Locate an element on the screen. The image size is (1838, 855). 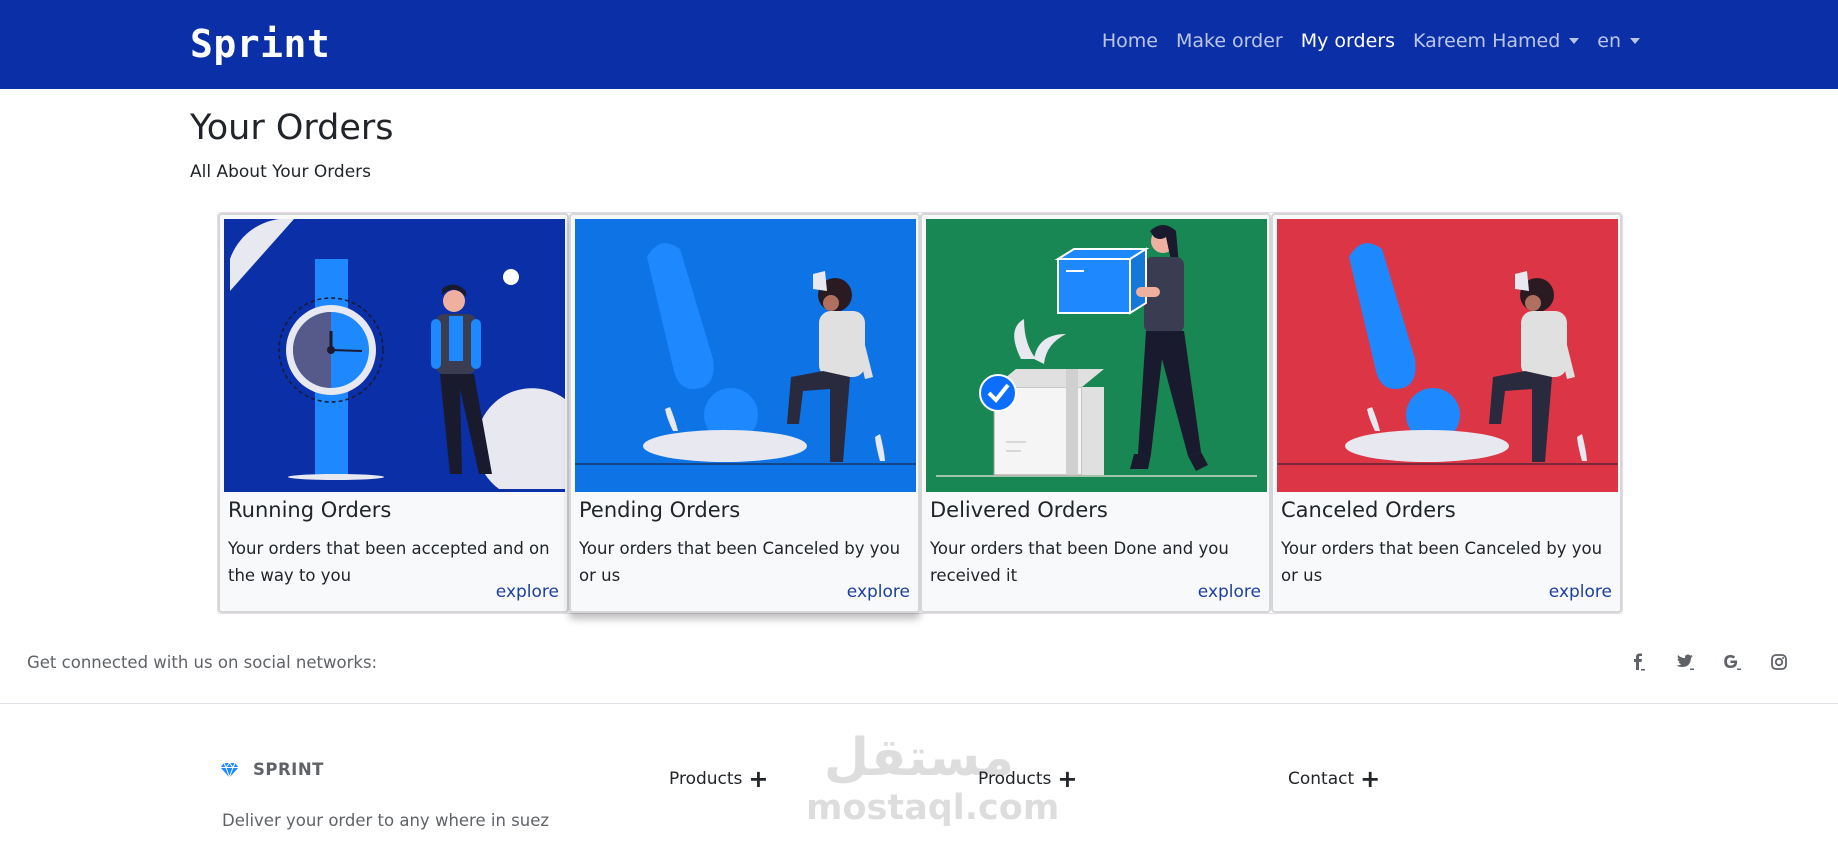
explore-running-link: explore is located at coordinates (527, 592).